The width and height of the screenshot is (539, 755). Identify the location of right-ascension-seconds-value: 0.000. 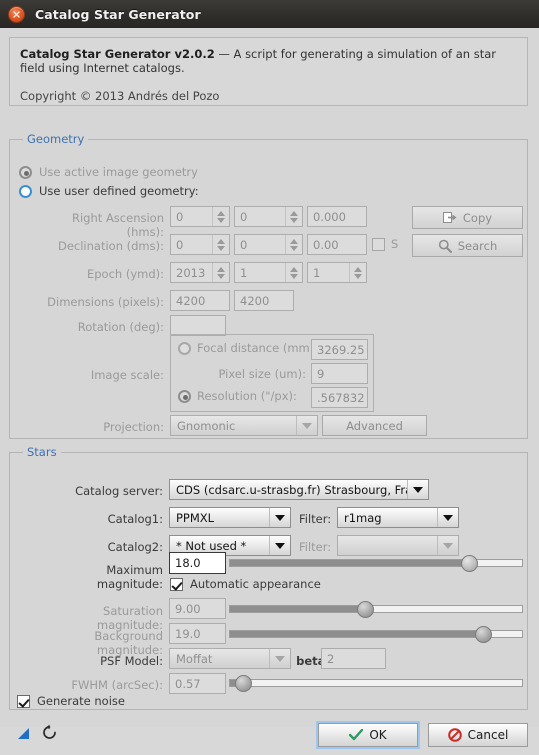
(329, 216).